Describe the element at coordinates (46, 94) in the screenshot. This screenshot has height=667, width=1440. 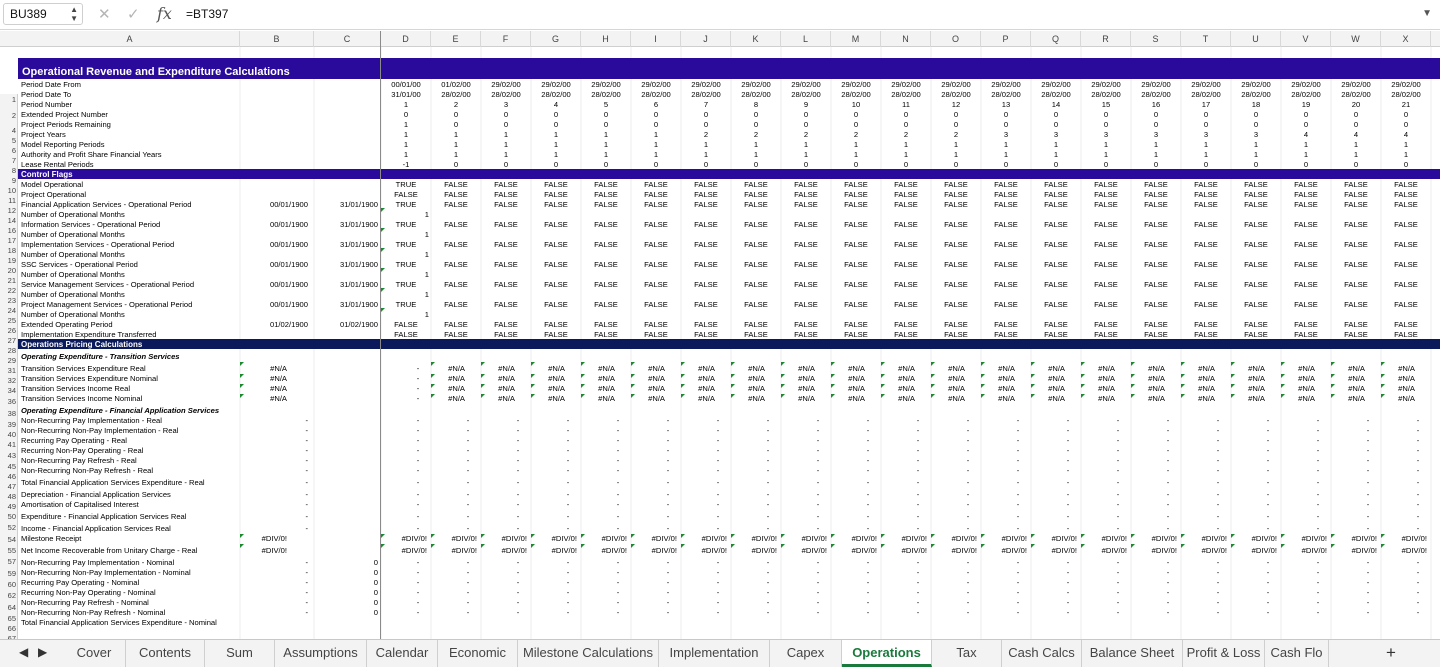
I see `row-label-cell: Period Date To` at that location.